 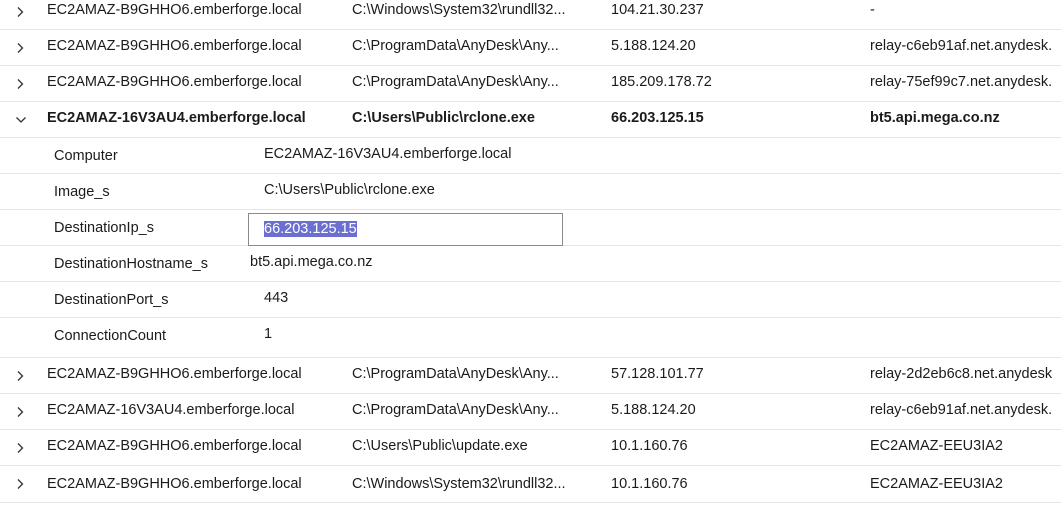 I want to click on detail-key: Computer, so click(x=86, y=156).